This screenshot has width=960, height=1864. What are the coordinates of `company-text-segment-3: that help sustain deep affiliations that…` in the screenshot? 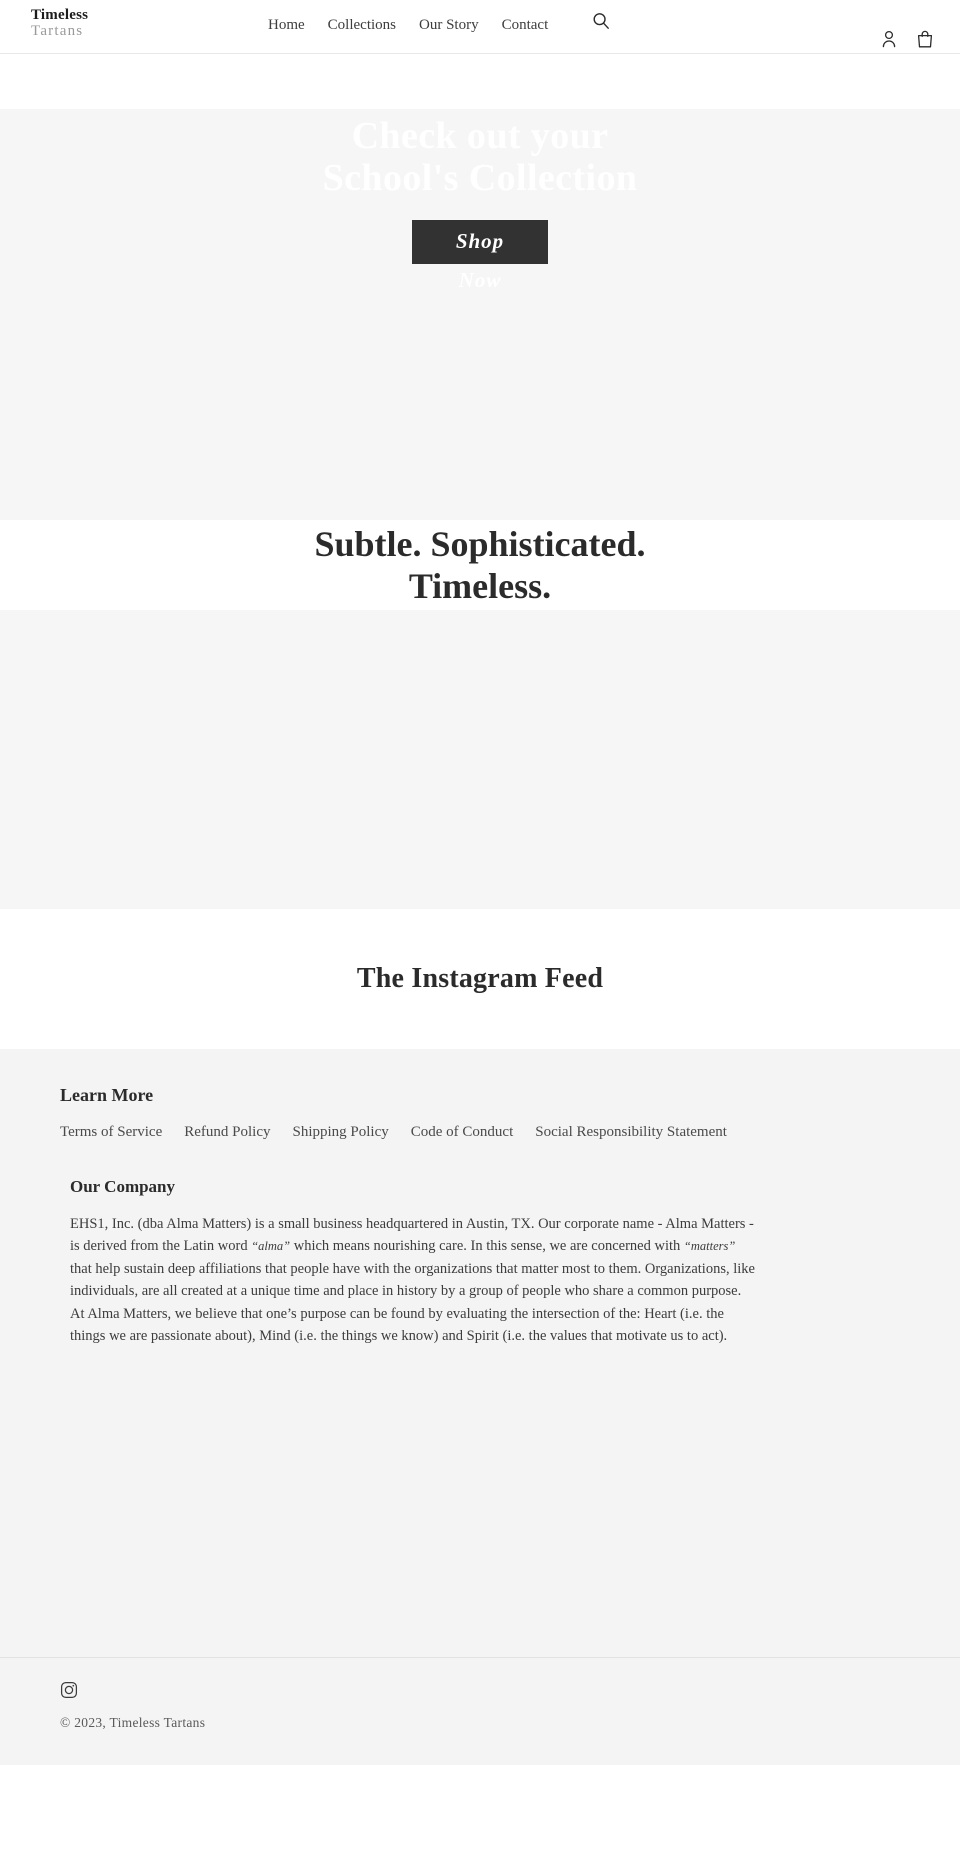 It's located at (412, 1302).